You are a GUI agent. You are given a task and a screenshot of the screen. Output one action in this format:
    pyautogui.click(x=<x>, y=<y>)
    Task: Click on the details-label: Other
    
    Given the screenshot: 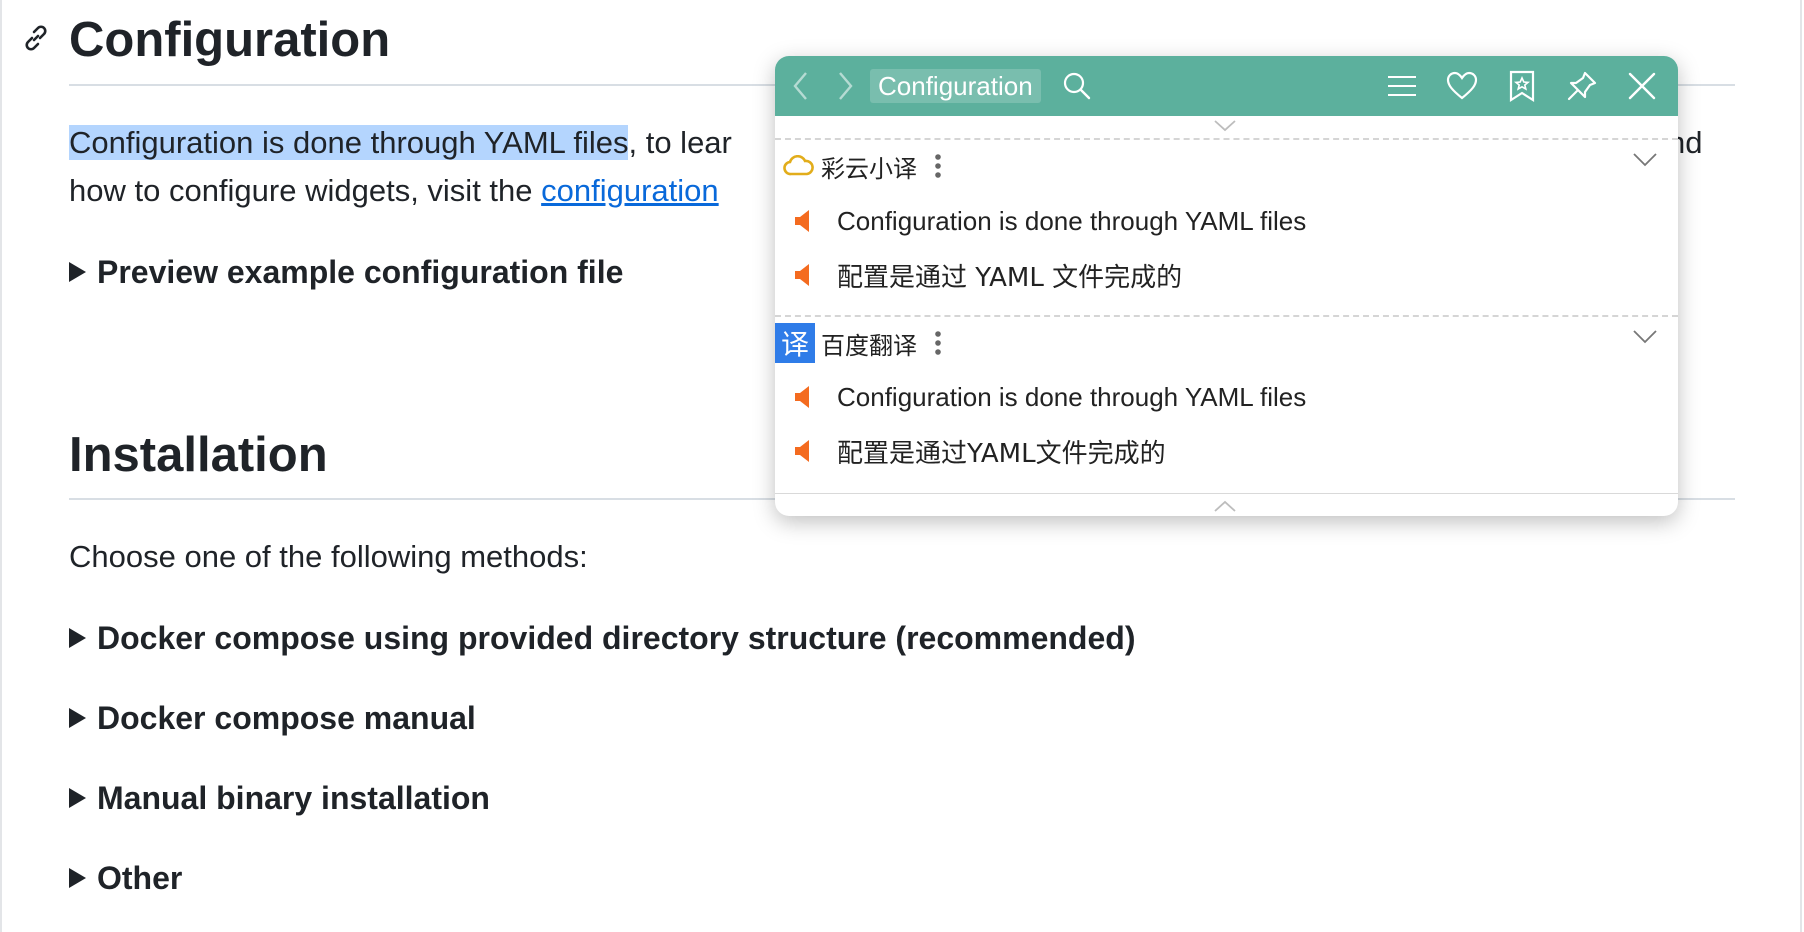 What is the action you would take?
    pyautogui.click(x=140, y=878)
    